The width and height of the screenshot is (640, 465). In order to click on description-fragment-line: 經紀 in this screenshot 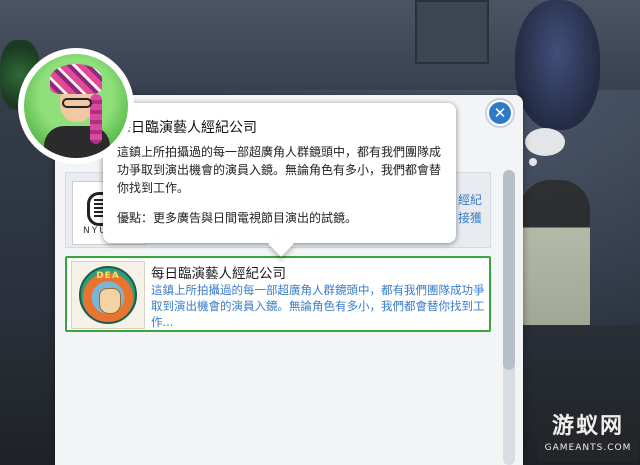, I will do `click(469, 200)`.